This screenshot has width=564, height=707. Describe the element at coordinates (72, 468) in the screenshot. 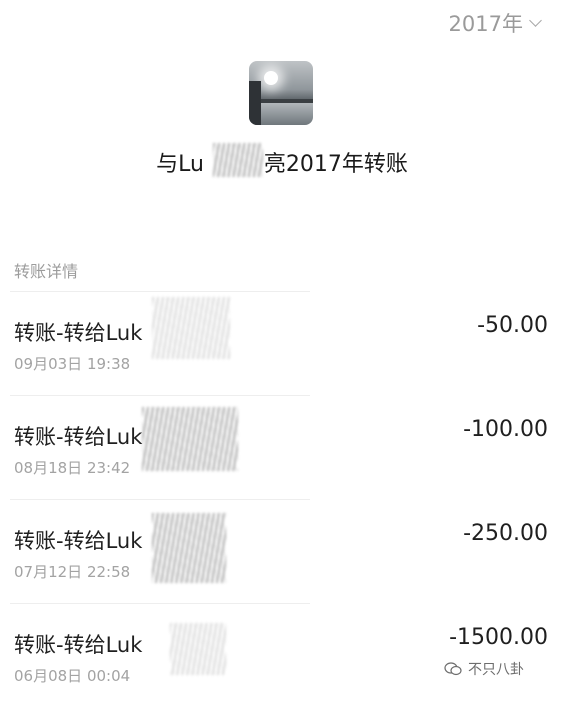

I see `transaction-time: 08月18日 23:42` at that location.